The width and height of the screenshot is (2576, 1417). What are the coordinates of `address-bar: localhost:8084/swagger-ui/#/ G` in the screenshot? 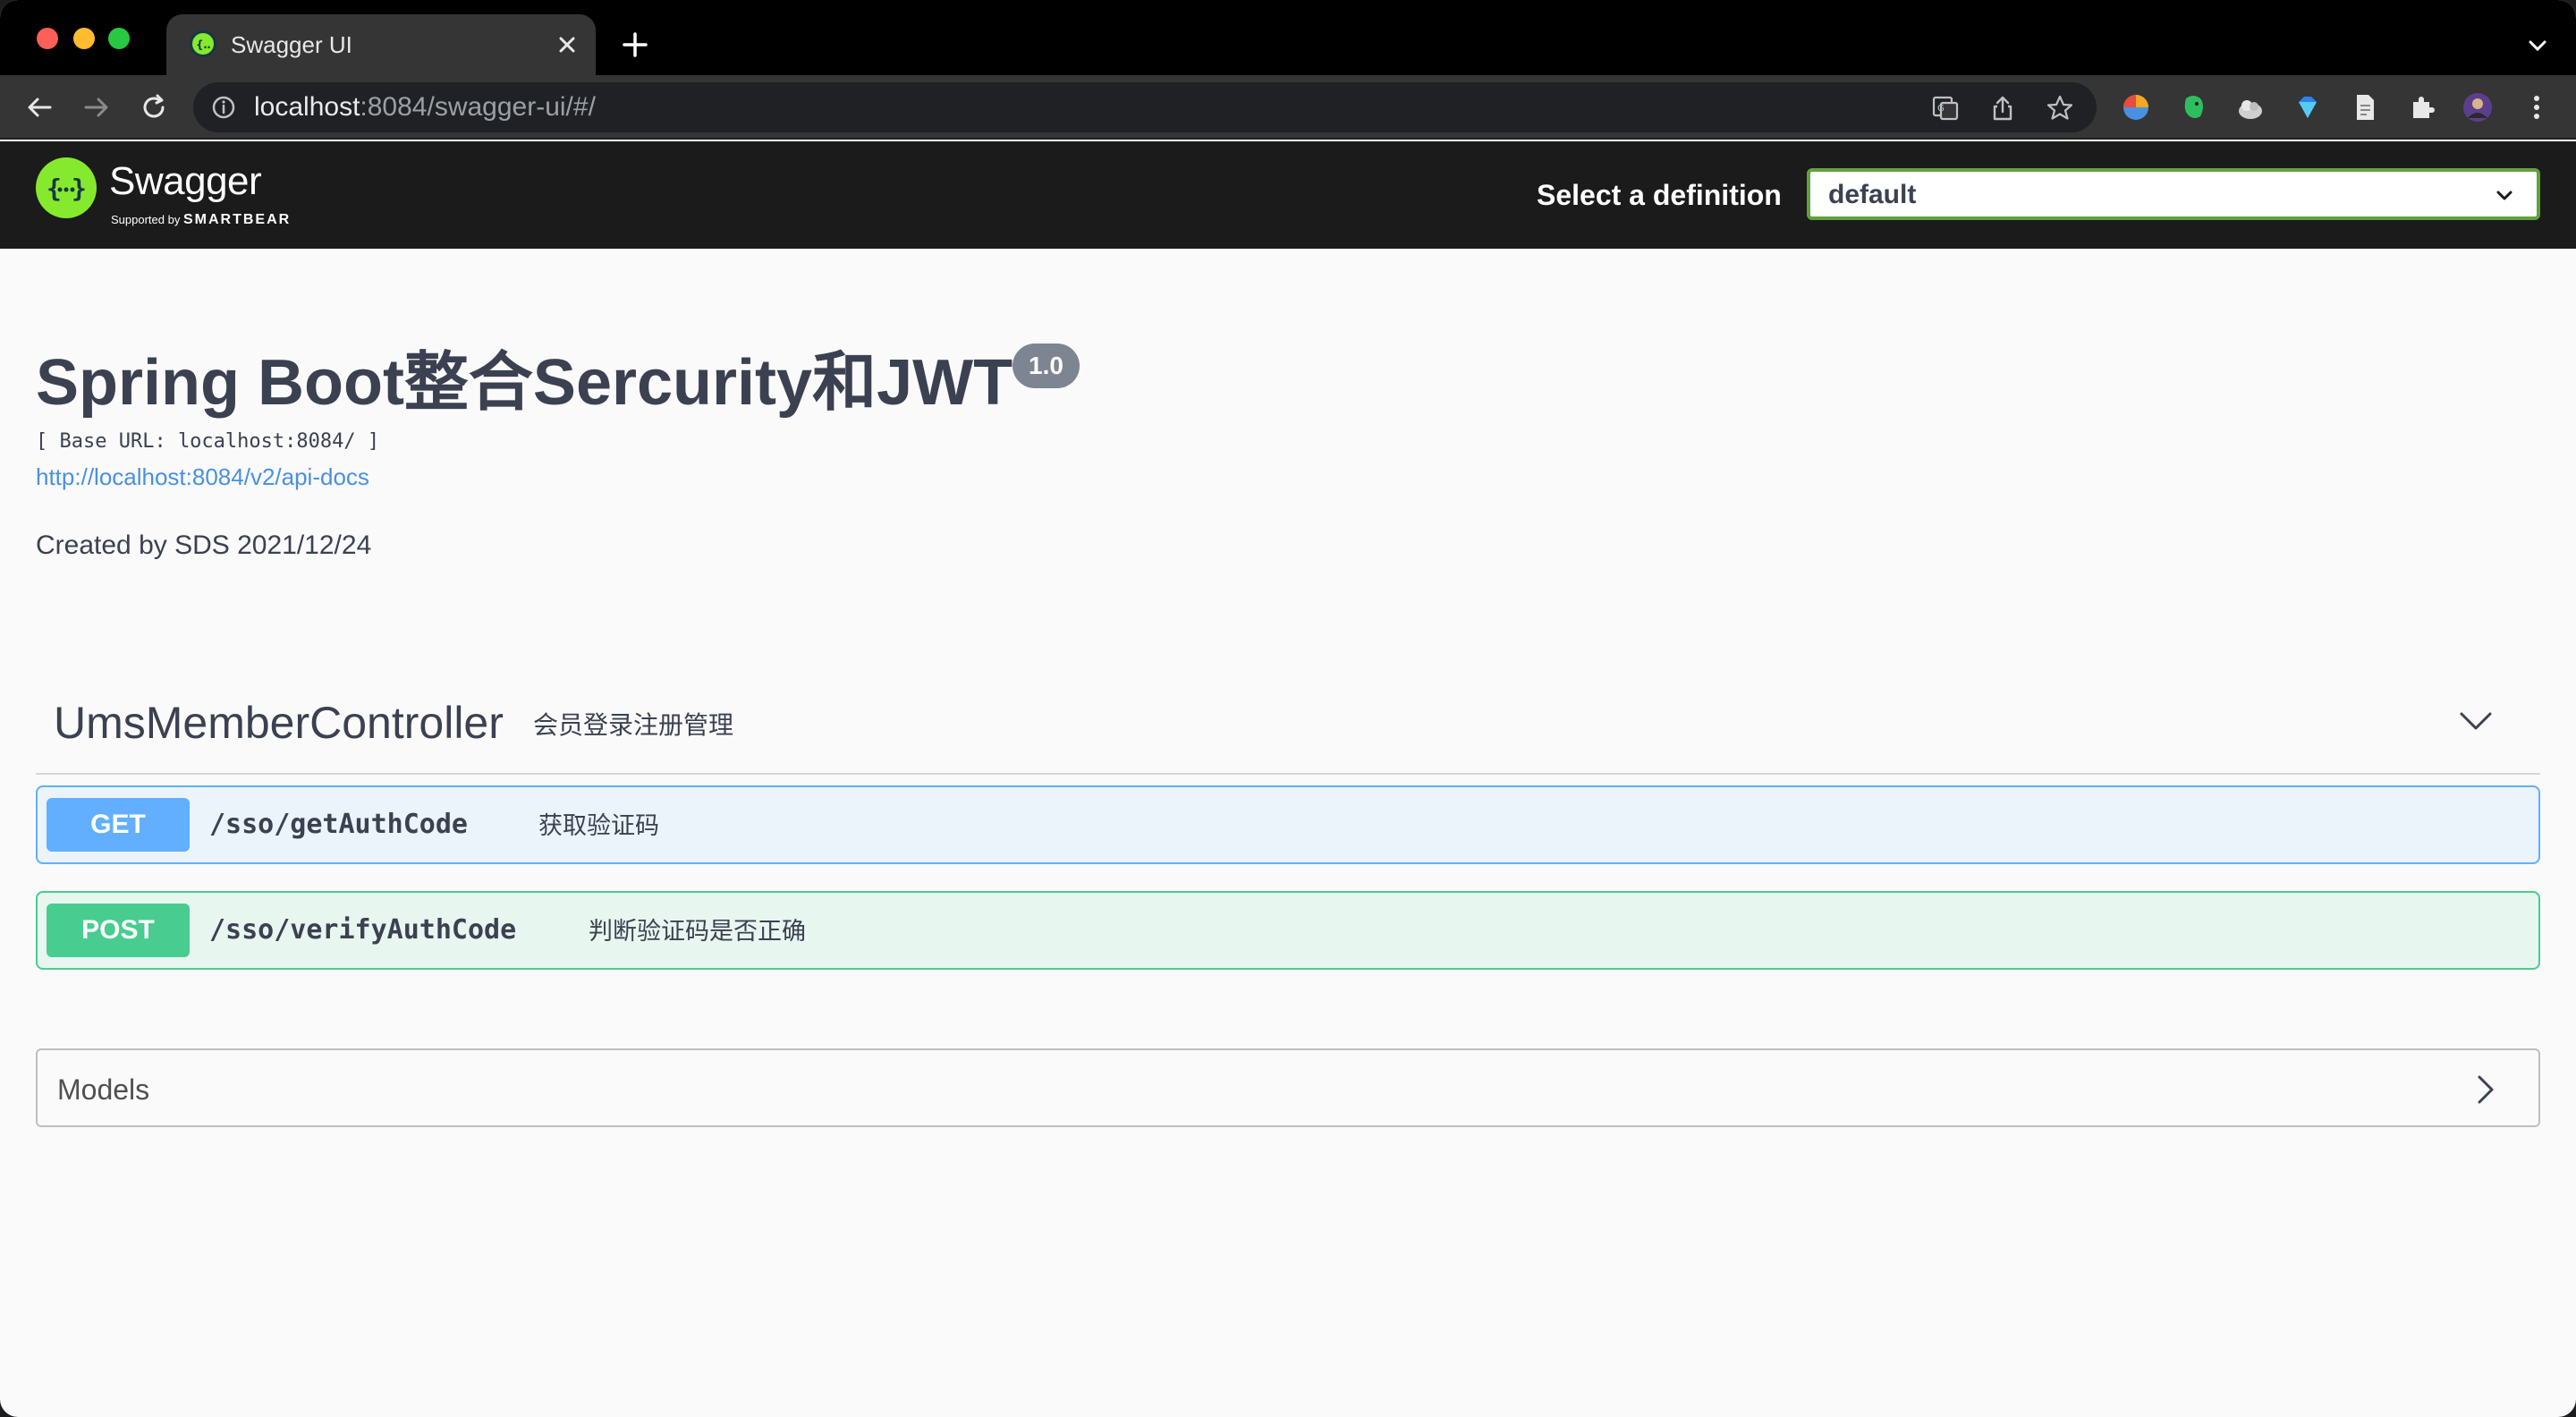 It's located at (1145, 107).